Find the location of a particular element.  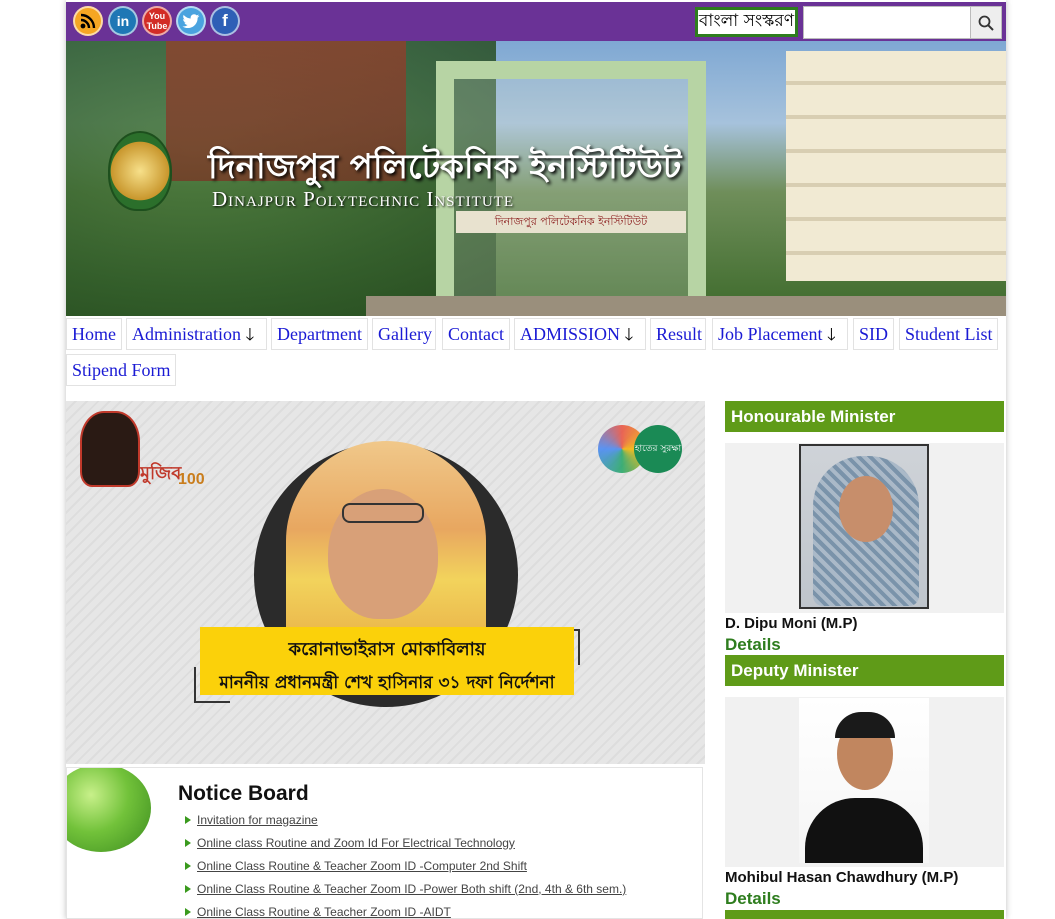

slider-caption-line1: করোনাভাইরাস মোকাবিলায় is located at coordinates (387, 649).